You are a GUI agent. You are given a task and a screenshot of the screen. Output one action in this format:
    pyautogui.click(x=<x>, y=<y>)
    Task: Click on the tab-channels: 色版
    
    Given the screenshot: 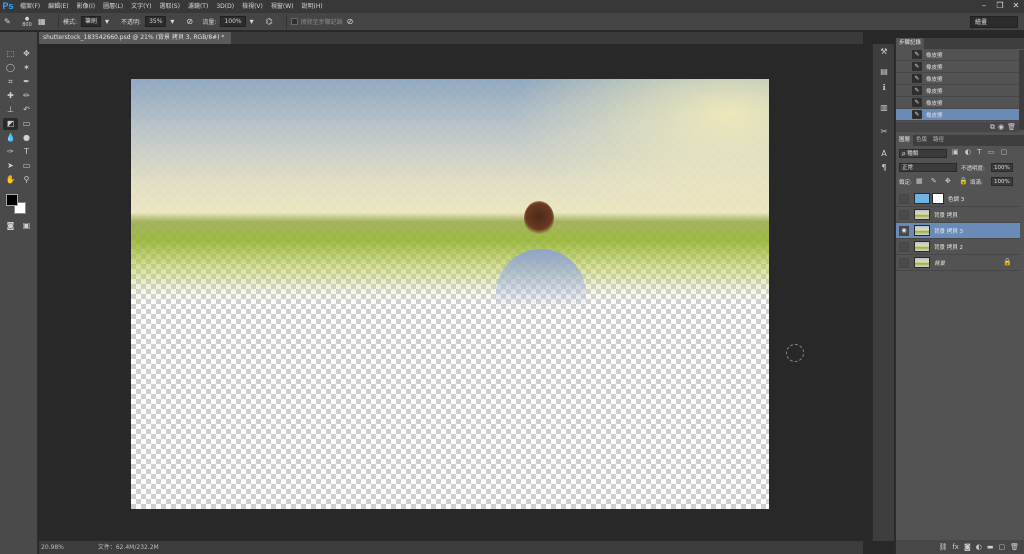 What is the action you would take?
    pyautogui.click(x=921, y=140)
    